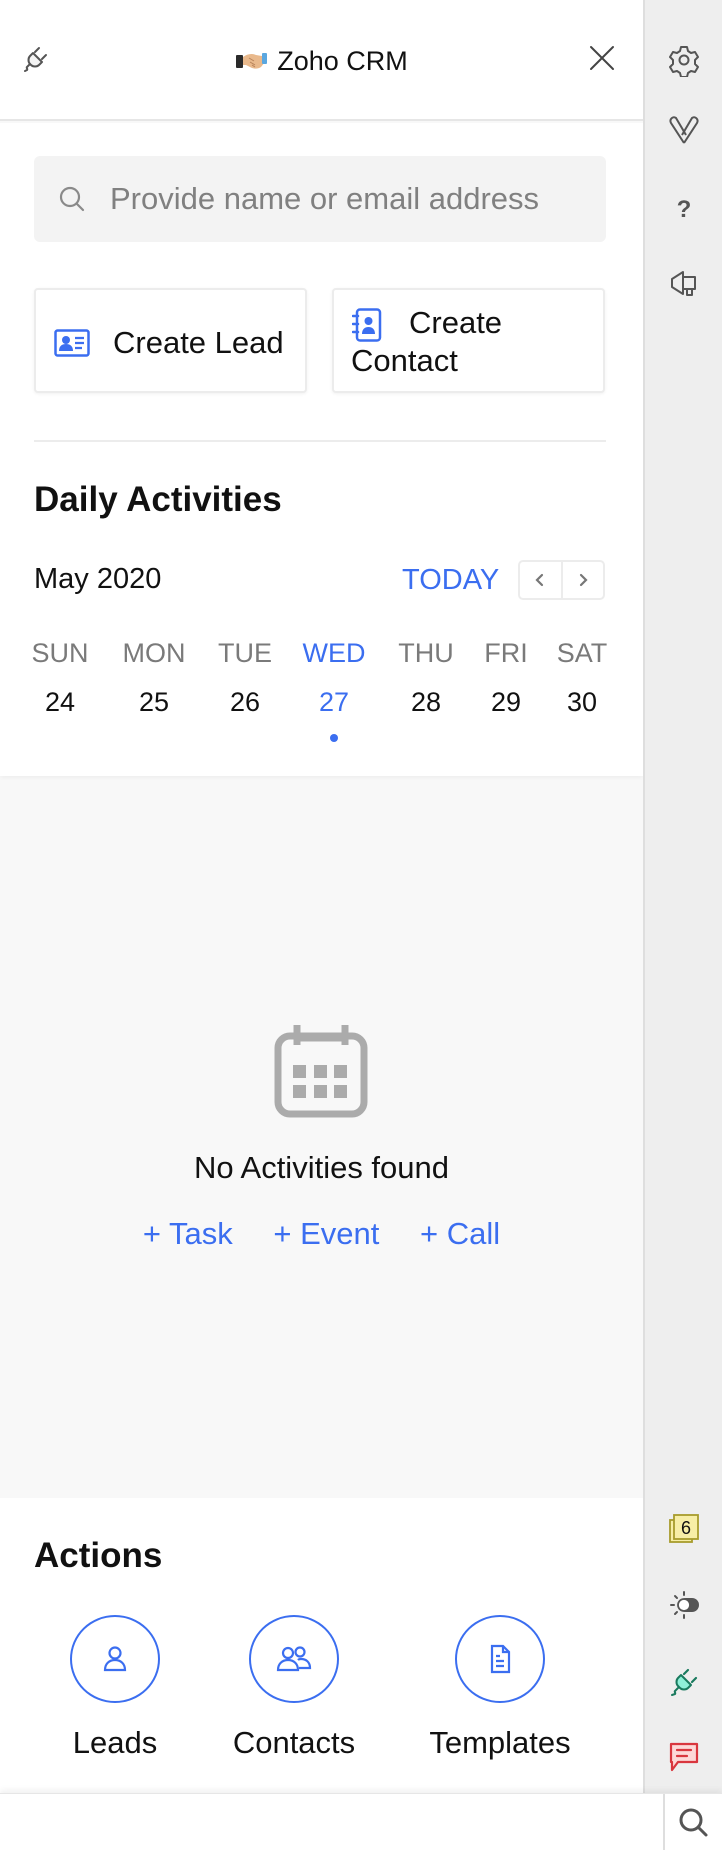 The width and height of the screenshot is (722, 1850). Describe the element at coordinates (427, 341) in the screenshot. I see `create-contact-label: Create Contact` at that location.